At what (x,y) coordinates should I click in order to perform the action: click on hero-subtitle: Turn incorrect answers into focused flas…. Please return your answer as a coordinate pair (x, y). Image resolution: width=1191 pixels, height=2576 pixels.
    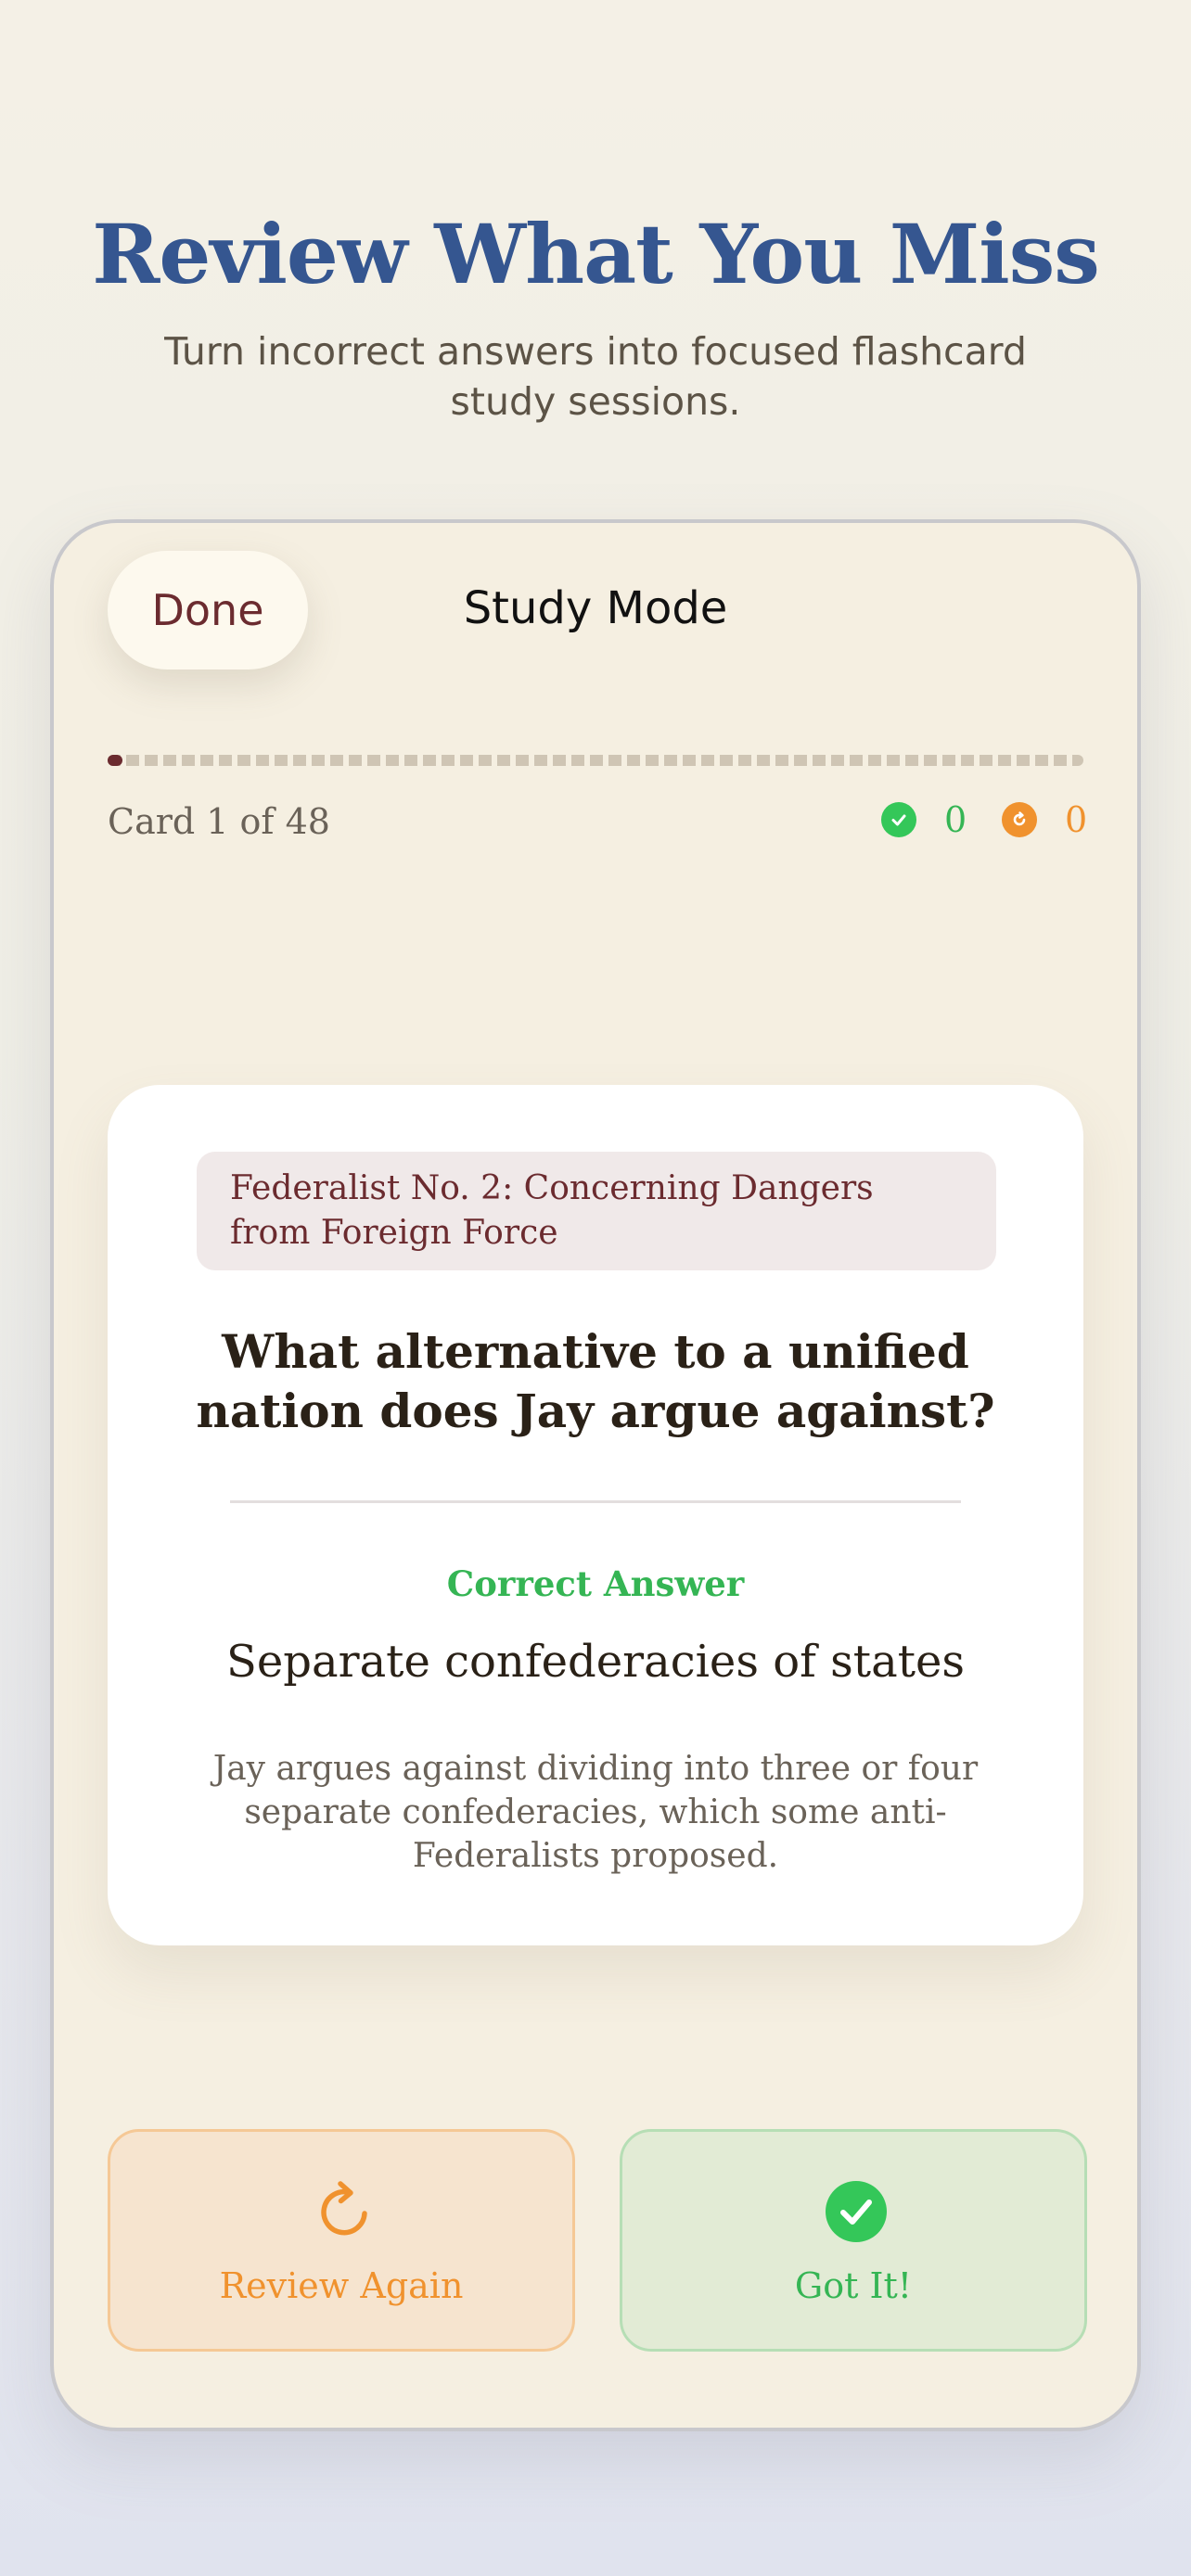
    Looking at the image, I should click on (595, 376).